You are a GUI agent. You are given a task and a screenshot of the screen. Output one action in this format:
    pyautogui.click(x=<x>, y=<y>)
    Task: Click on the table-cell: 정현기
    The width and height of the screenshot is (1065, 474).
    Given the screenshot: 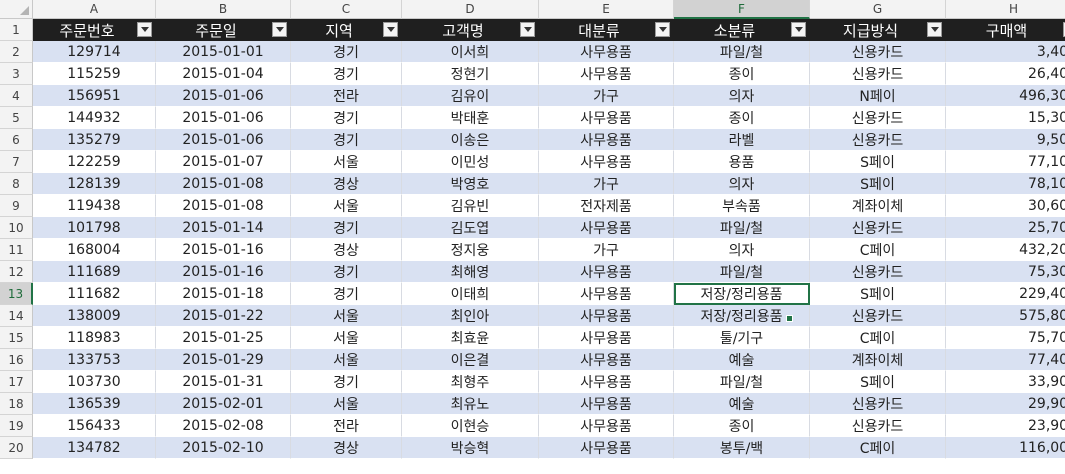 What is the action you would take?
    pyautogui.click(x=470, y=74)
    